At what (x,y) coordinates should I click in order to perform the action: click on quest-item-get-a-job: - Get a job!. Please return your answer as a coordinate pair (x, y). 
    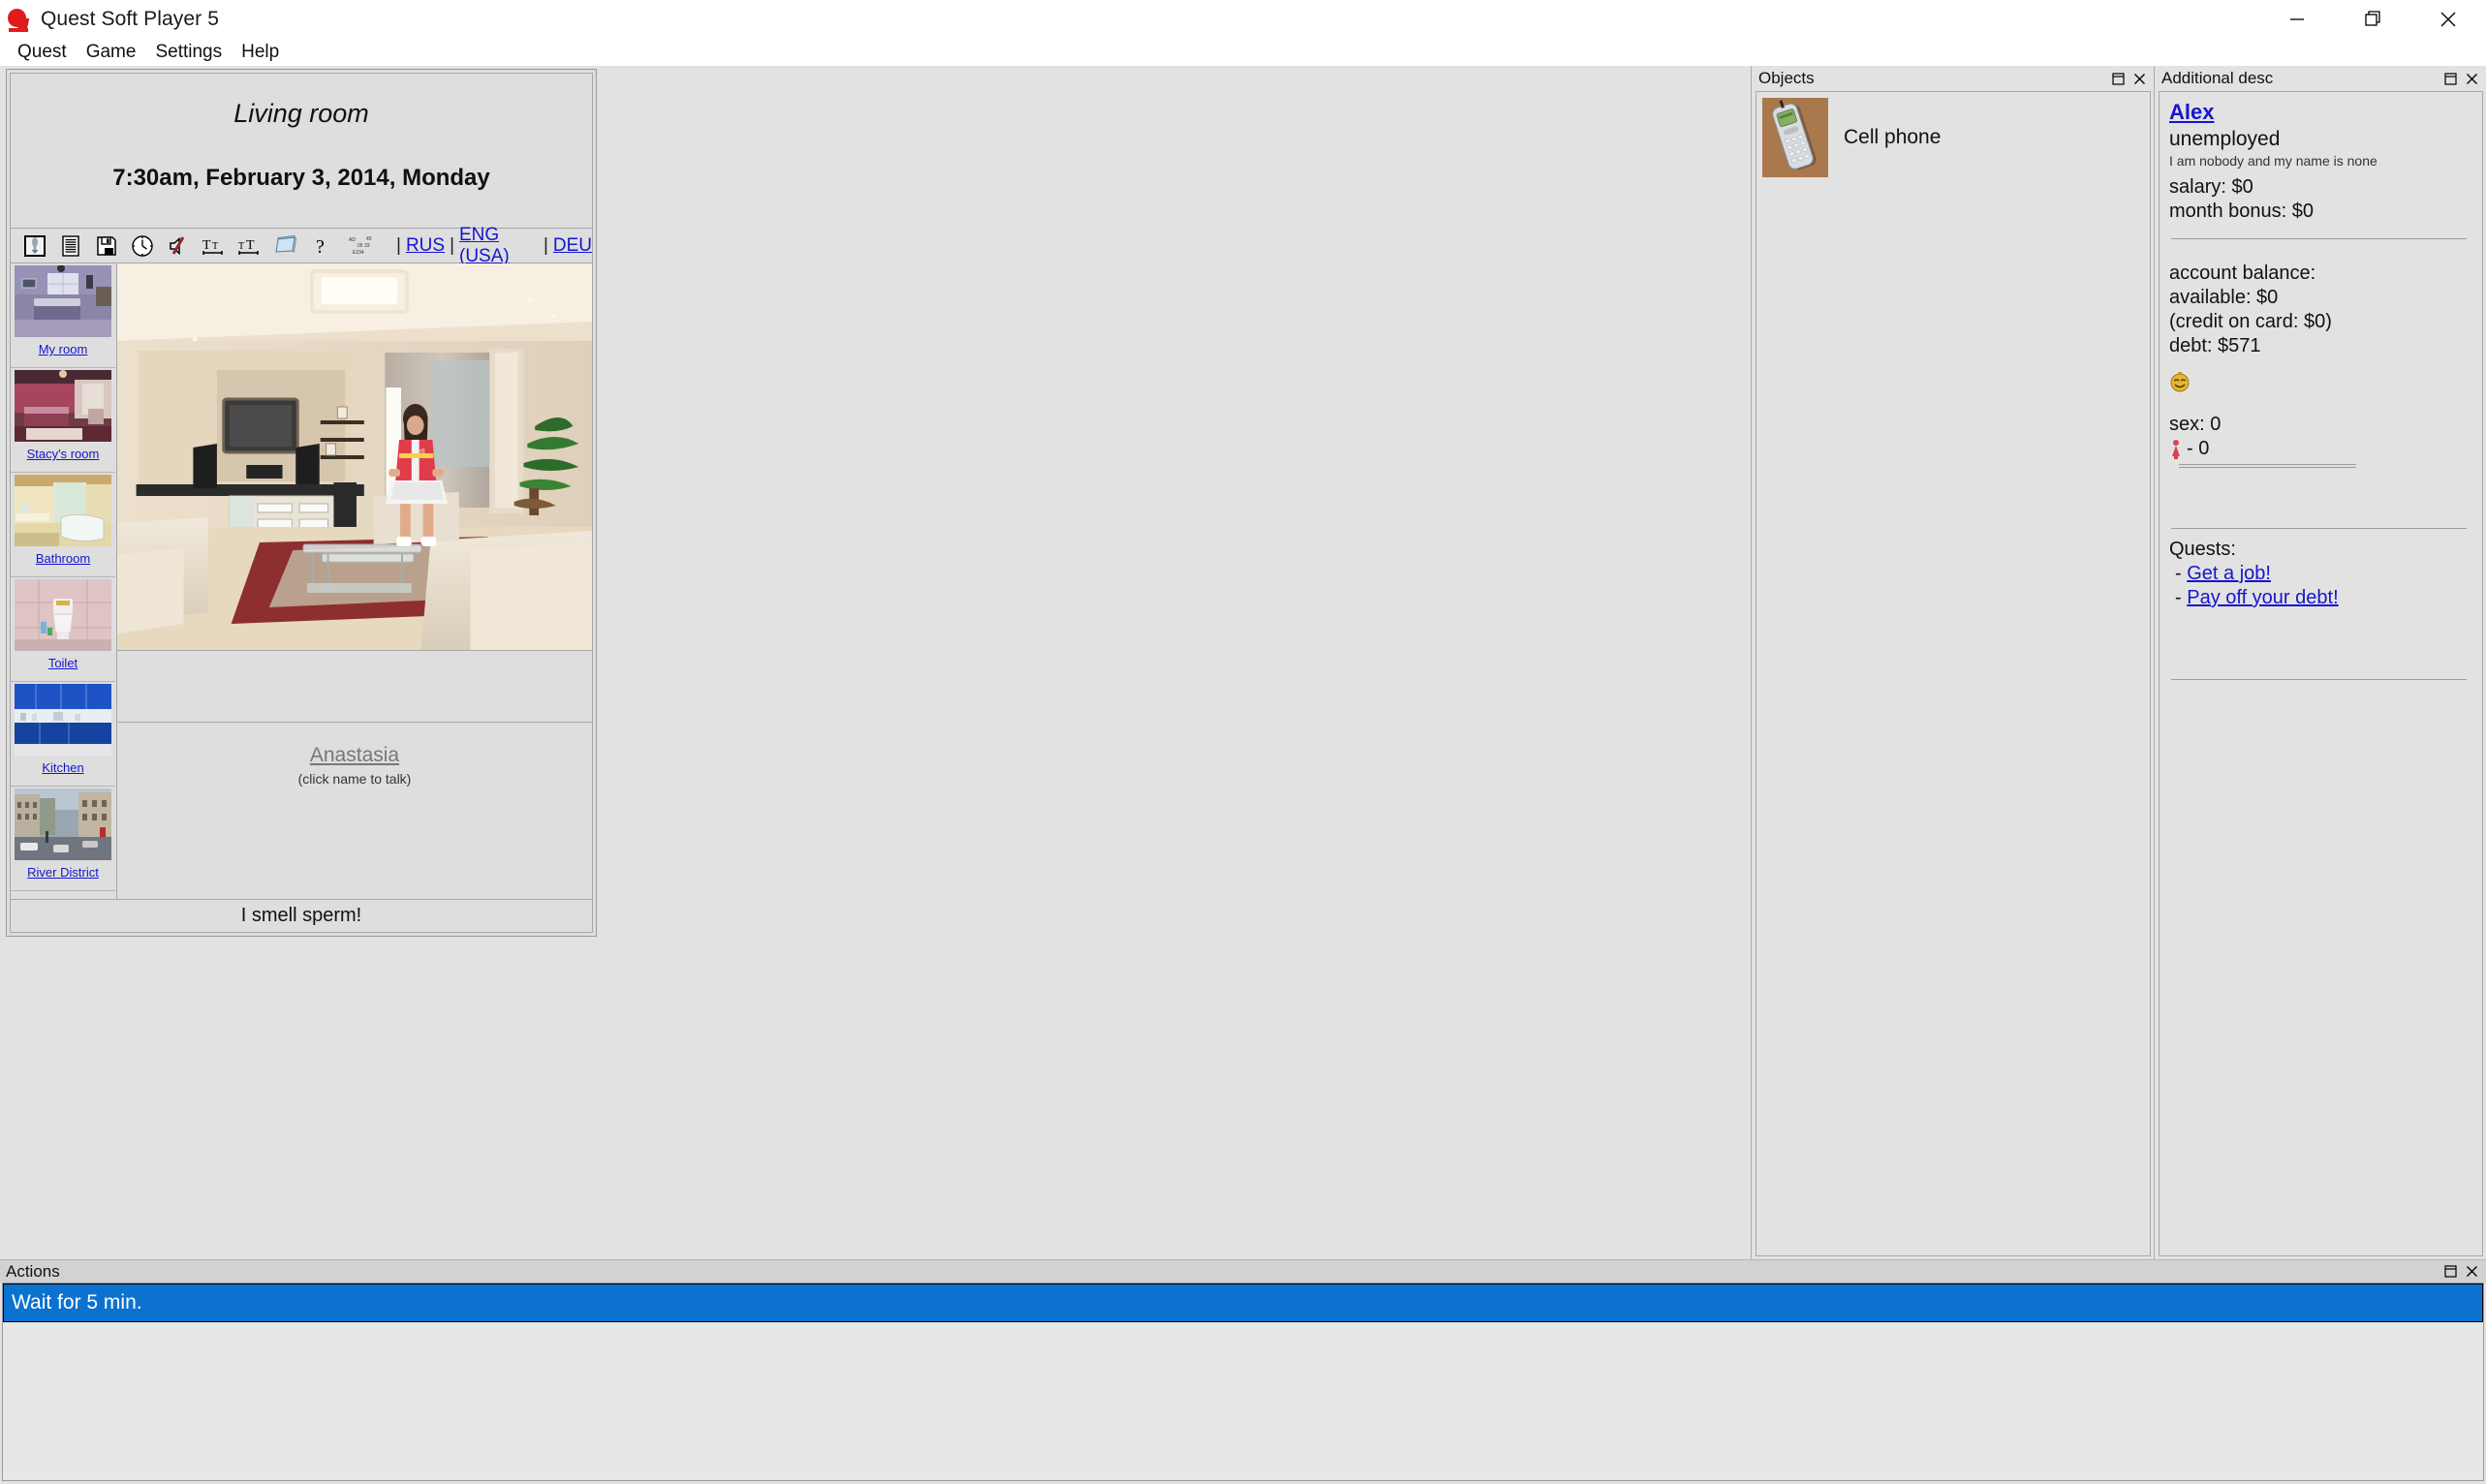
    Looking at the image, I should click on (2325, 574).